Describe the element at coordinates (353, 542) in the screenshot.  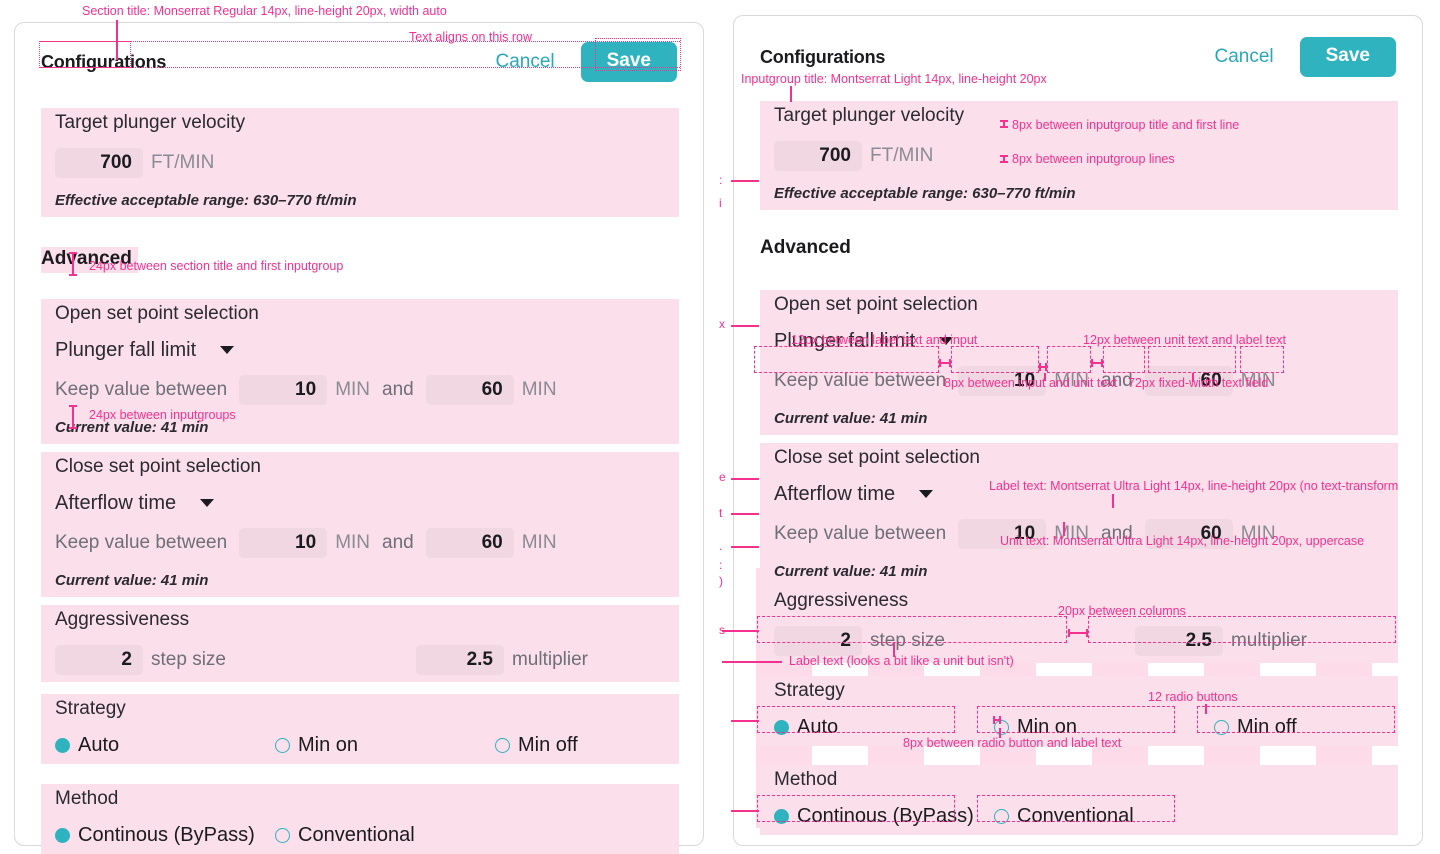
I see `close-min-unit: MIN` at that location.